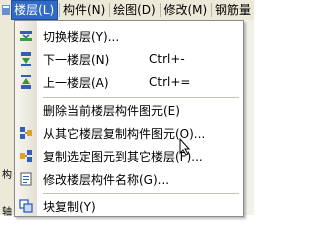 The height and width of the screenshot is (240, 320). I want to click on menu-item-label: 删除当前楼层构件图元(E), so click(111, 110).